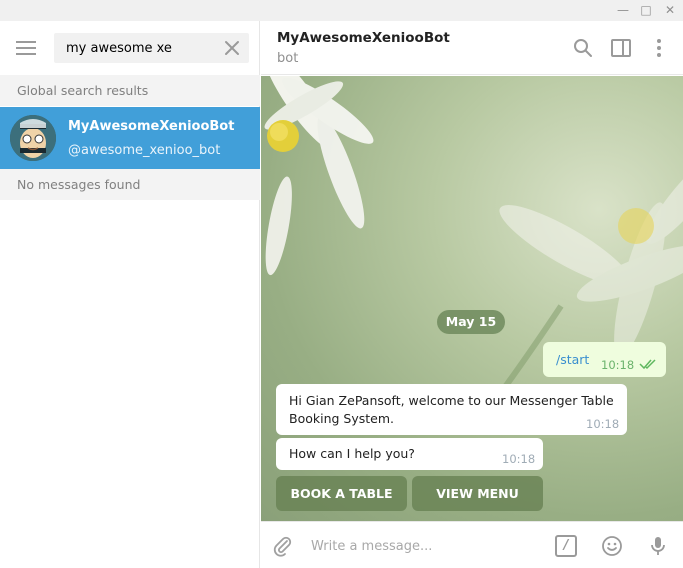  Describe the element at coordinates (566, 546) in the screenshot. I see `bot-command-icon: /` at that location.